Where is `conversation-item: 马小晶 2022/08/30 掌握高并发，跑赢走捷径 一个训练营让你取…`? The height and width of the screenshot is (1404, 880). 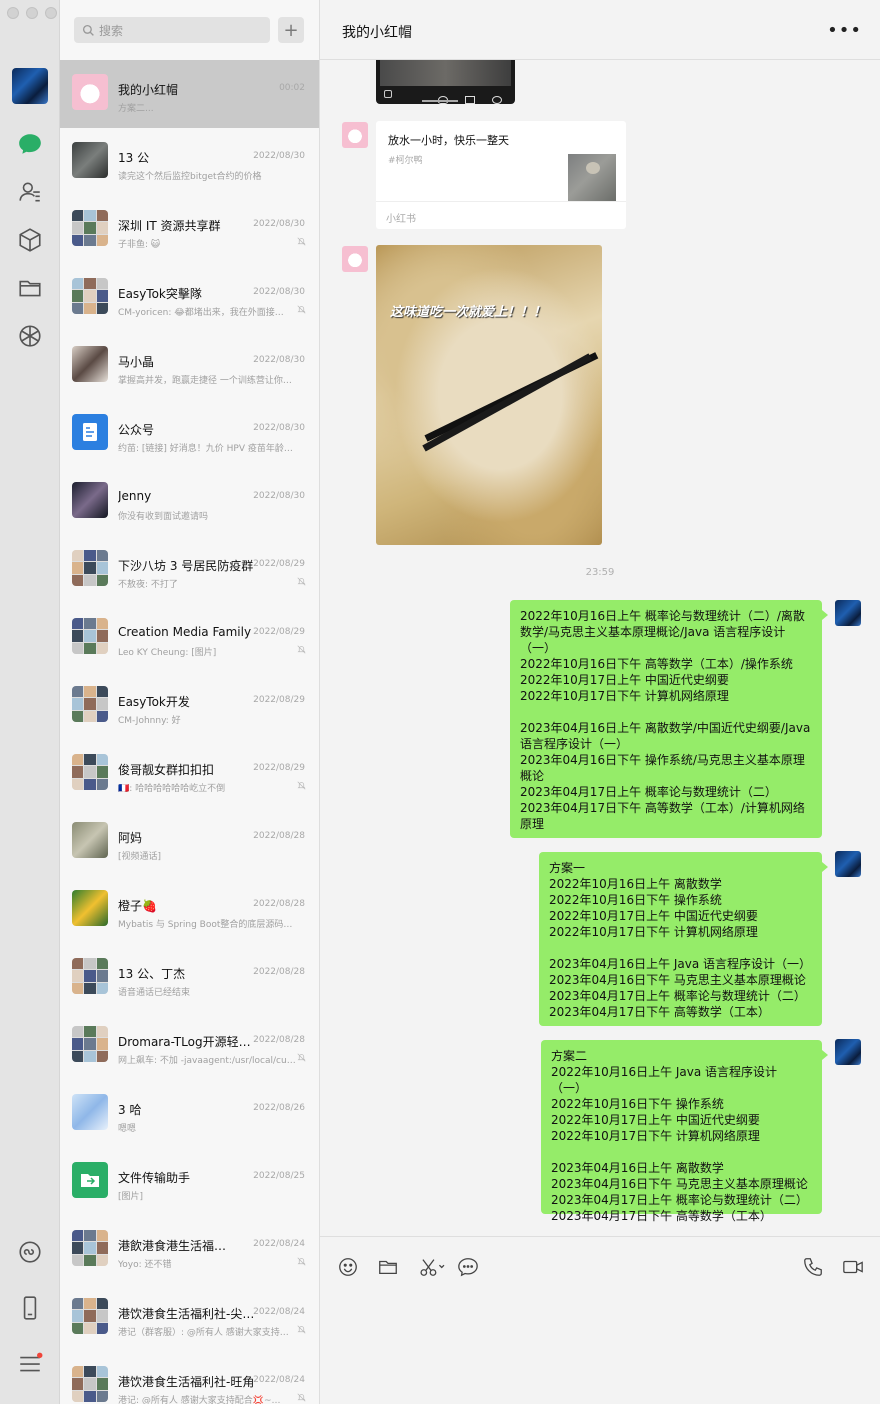
conversation-item: 马小晶 2022/08/30 掌握高并发，跑赢走捷径 一个训练营让你取… is located at coordinates (189, 366).